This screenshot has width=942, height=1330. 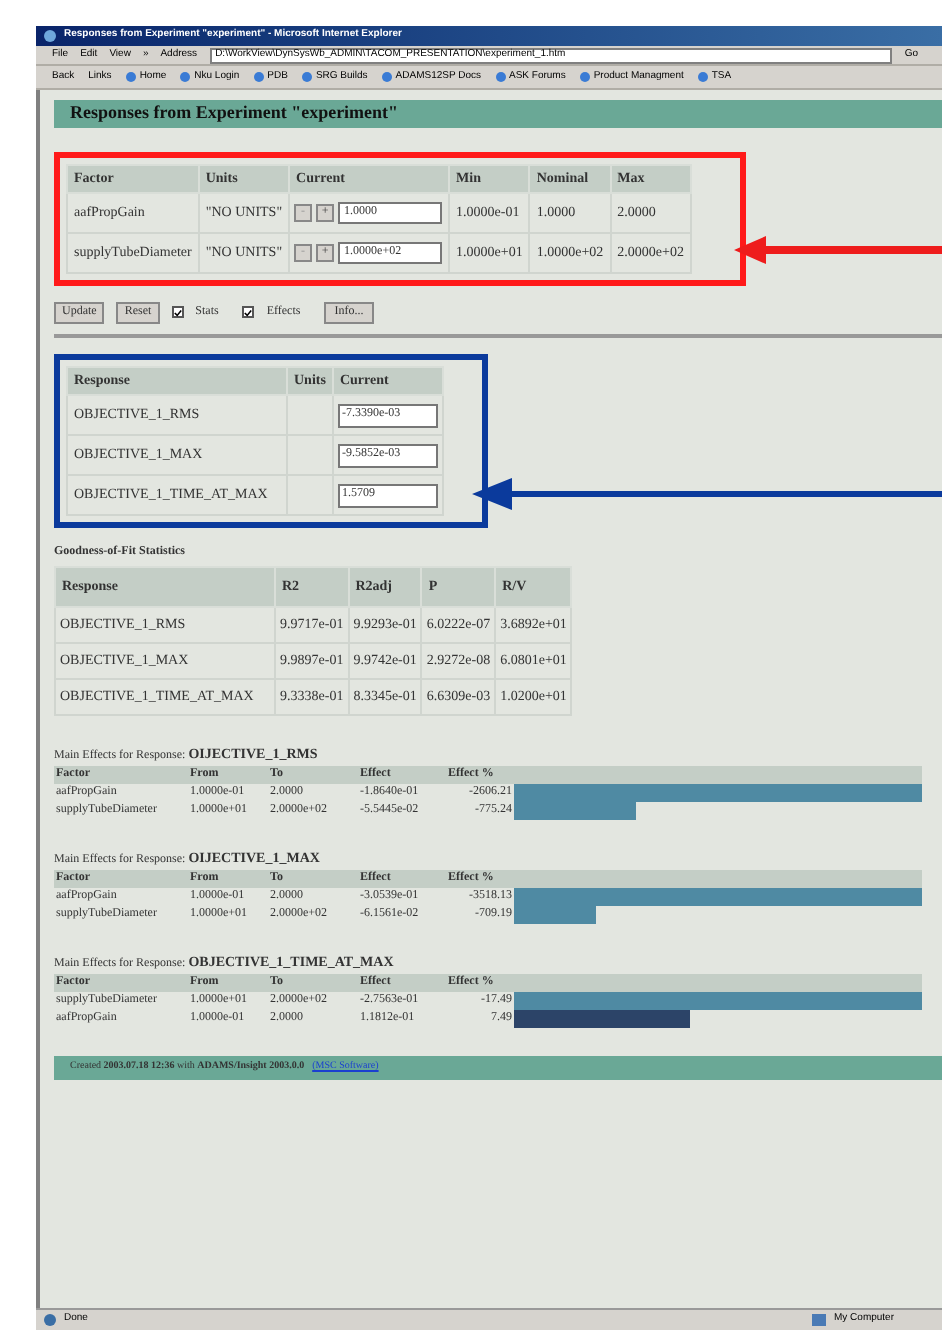 I want to click on ie-icon, so click(x=50, y=36).